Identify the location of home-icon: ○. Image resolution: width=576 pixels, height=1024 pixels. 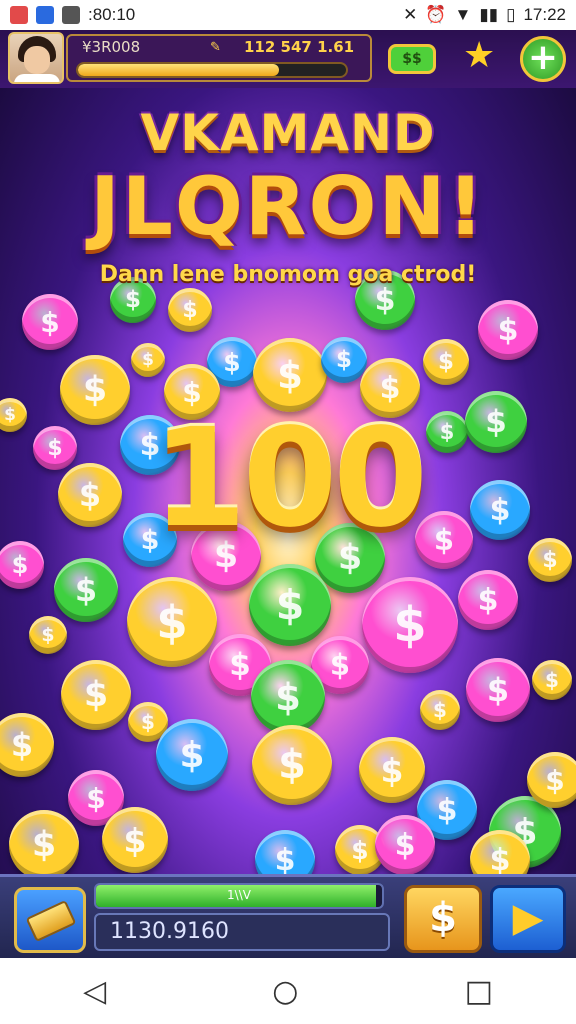
(285, 991).